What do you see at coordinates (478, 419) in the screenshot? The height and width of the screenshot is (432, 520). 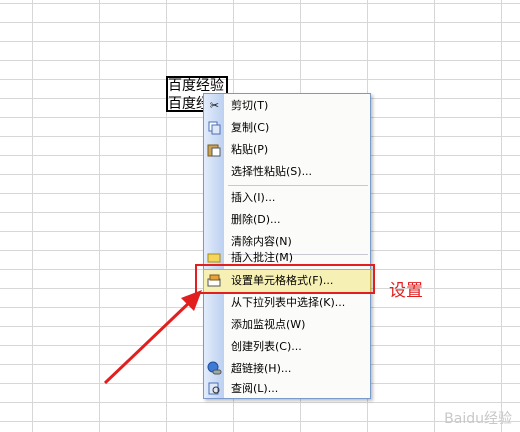 I see `watermark-text: Baidu经验` at bounding box center [478, 419].